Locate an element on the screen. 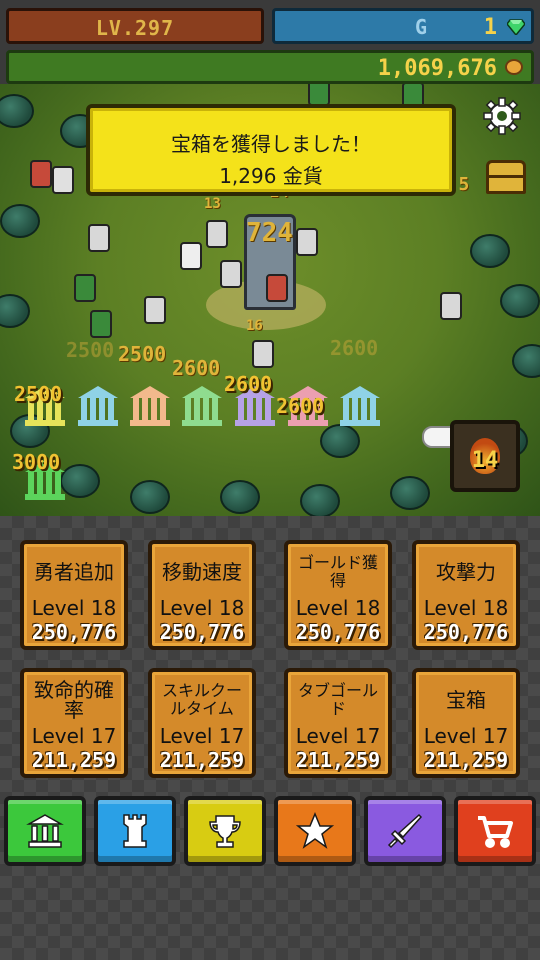 The height and width of the screenshot is (960, 540). nav-star-button is located at coordinates (315, 831).